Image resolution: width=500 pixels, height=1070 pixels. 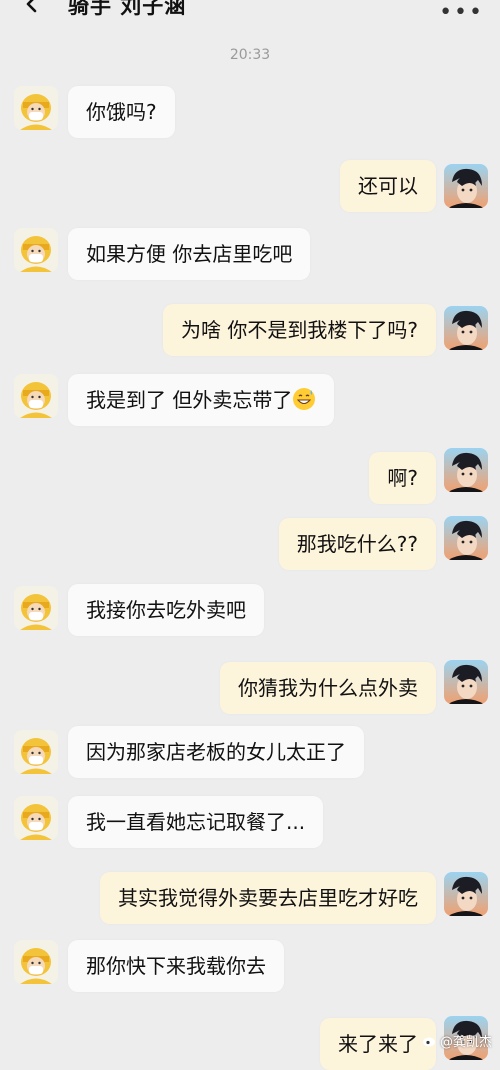 I want to click on message-bubble: 你饿吗?, so click(x=121, y=112).